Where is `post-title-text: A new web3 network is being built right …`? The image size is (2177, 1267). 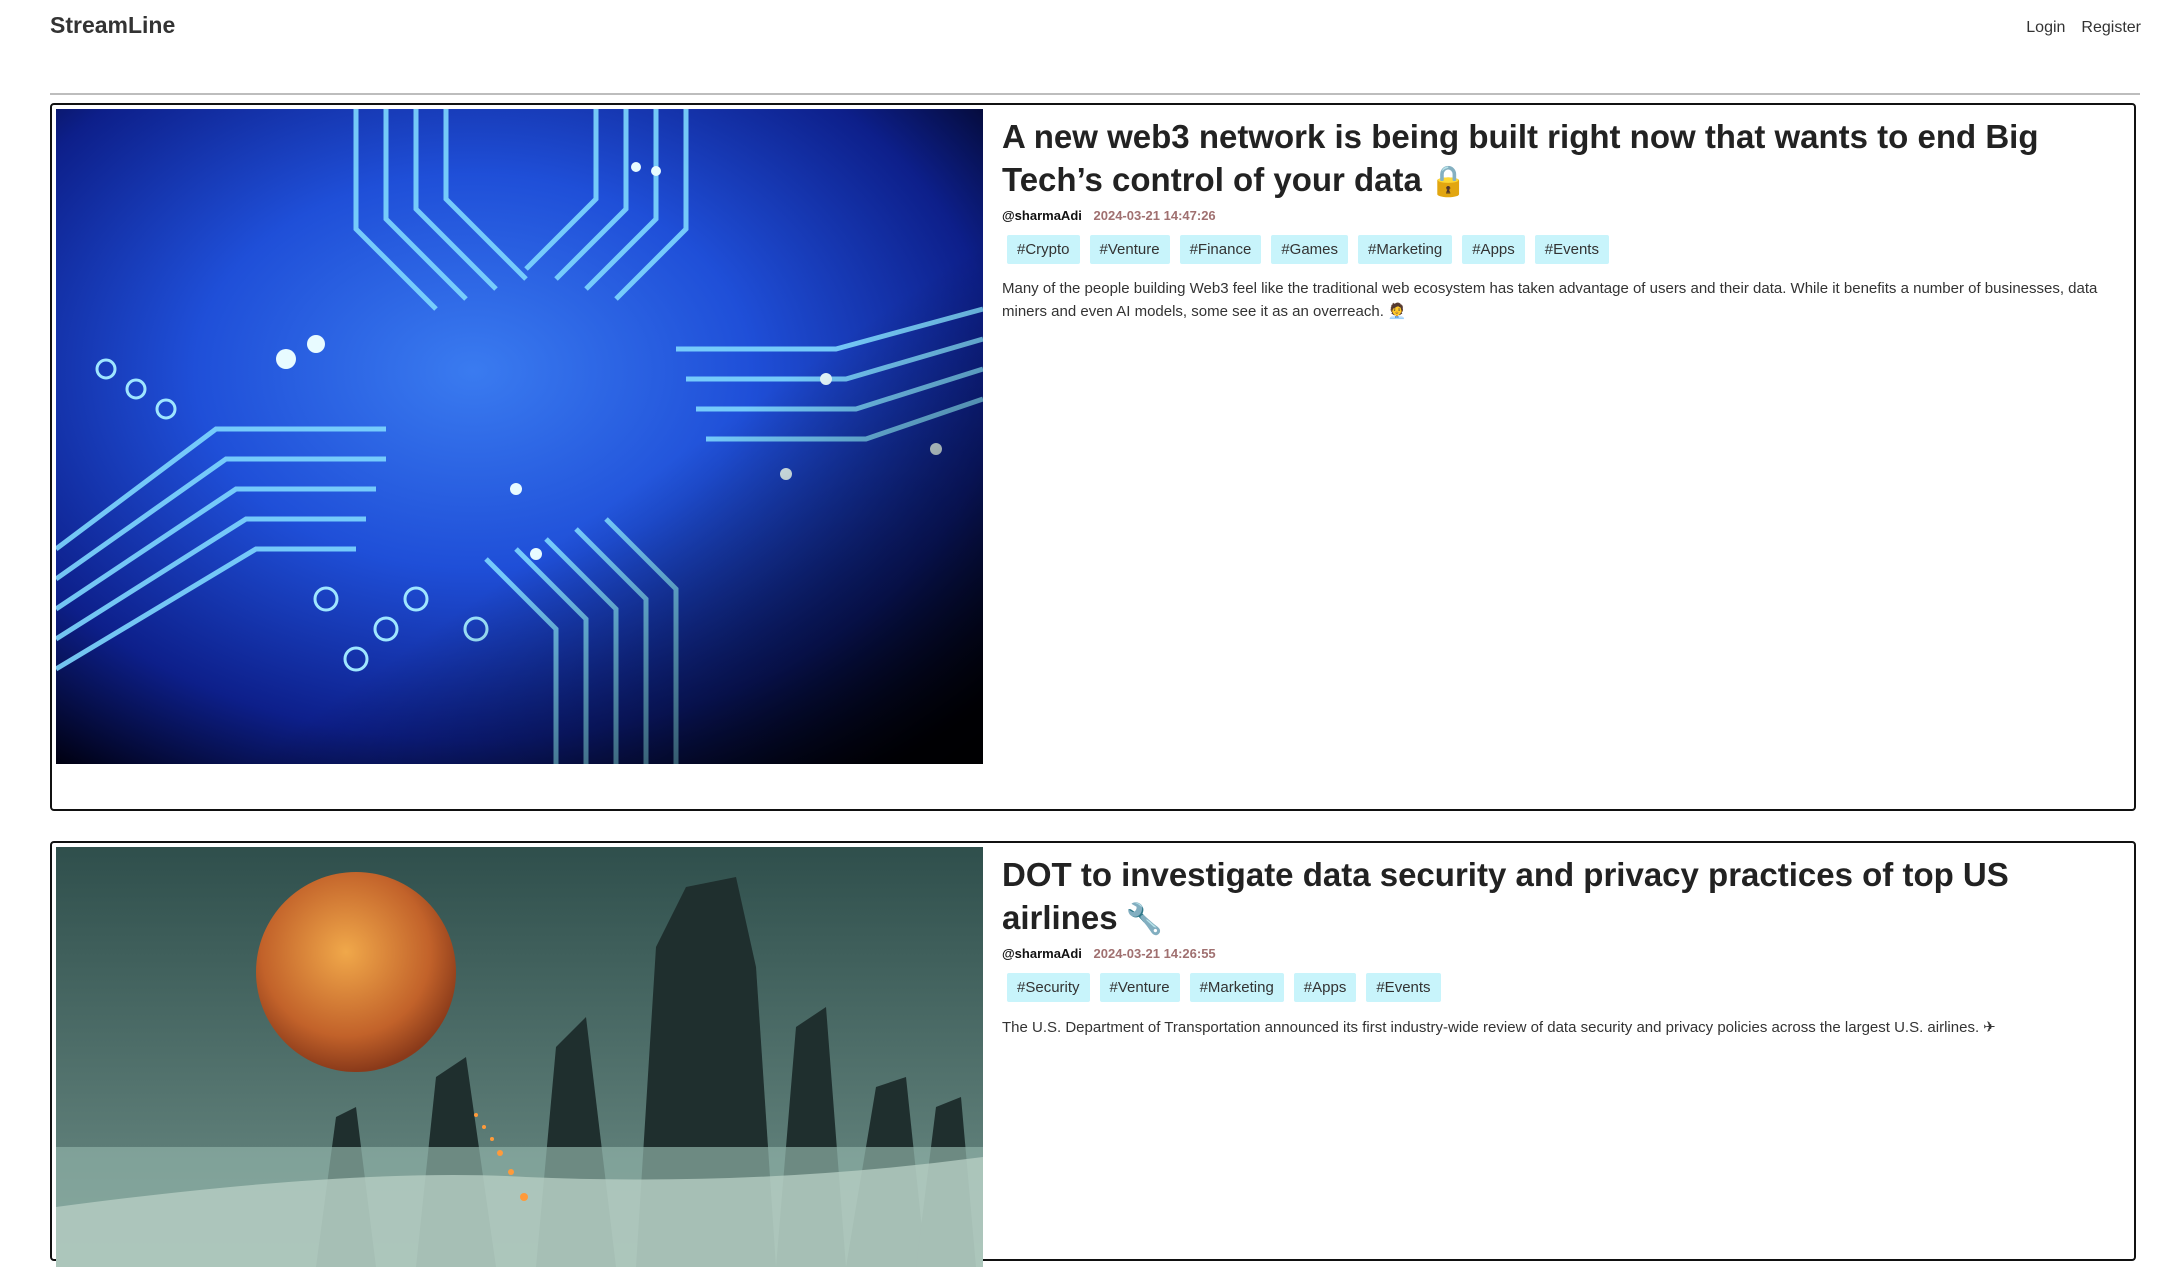 post-title-text: A new web3 network is being built right … is located at coordinates (1520, 158).